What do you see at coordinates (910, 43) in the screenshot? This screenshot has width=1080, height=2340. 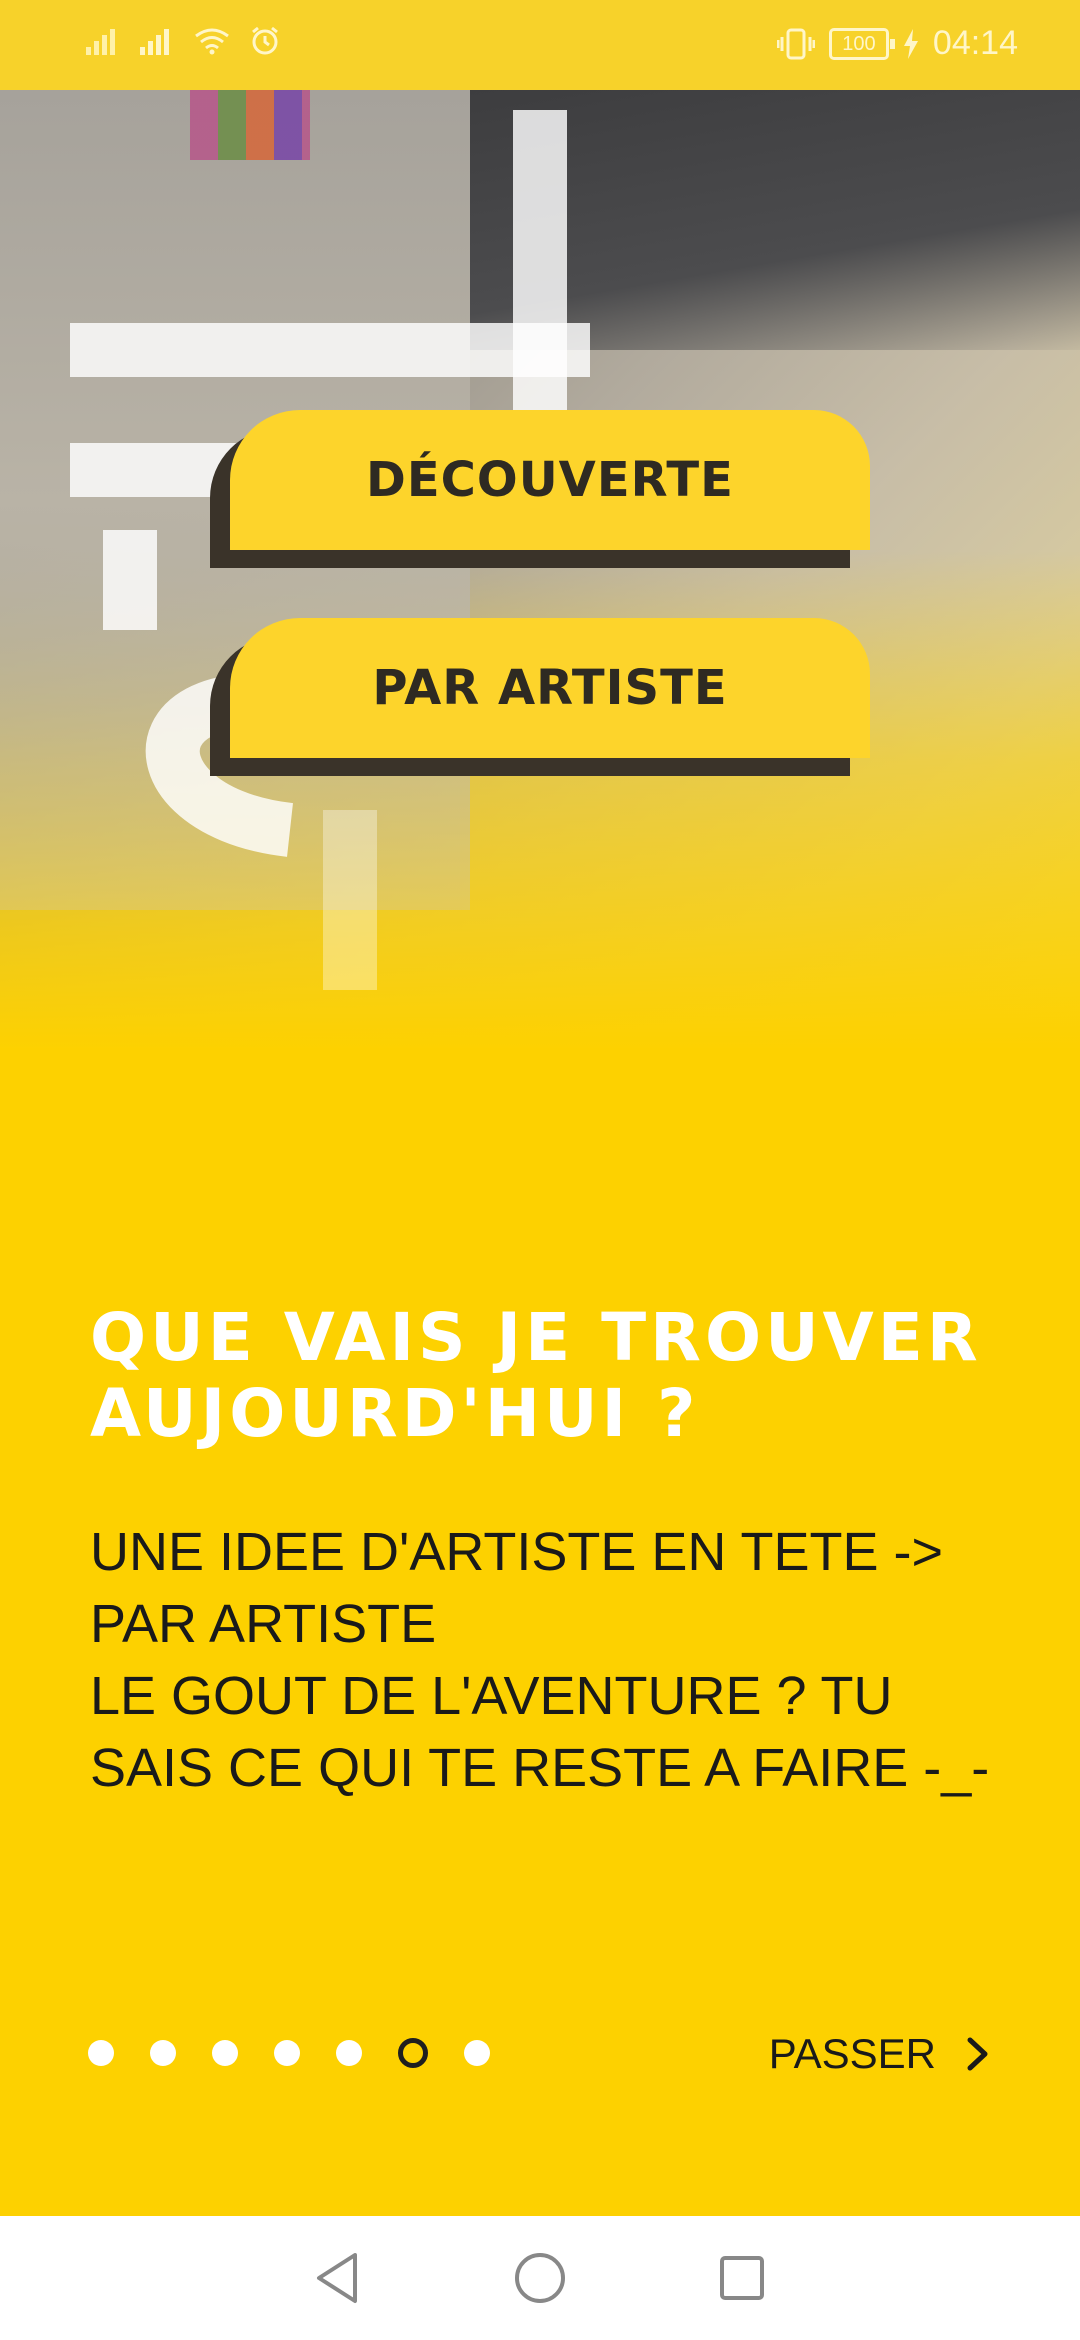 I see `charging-icon` at bounding box center [910, 43].